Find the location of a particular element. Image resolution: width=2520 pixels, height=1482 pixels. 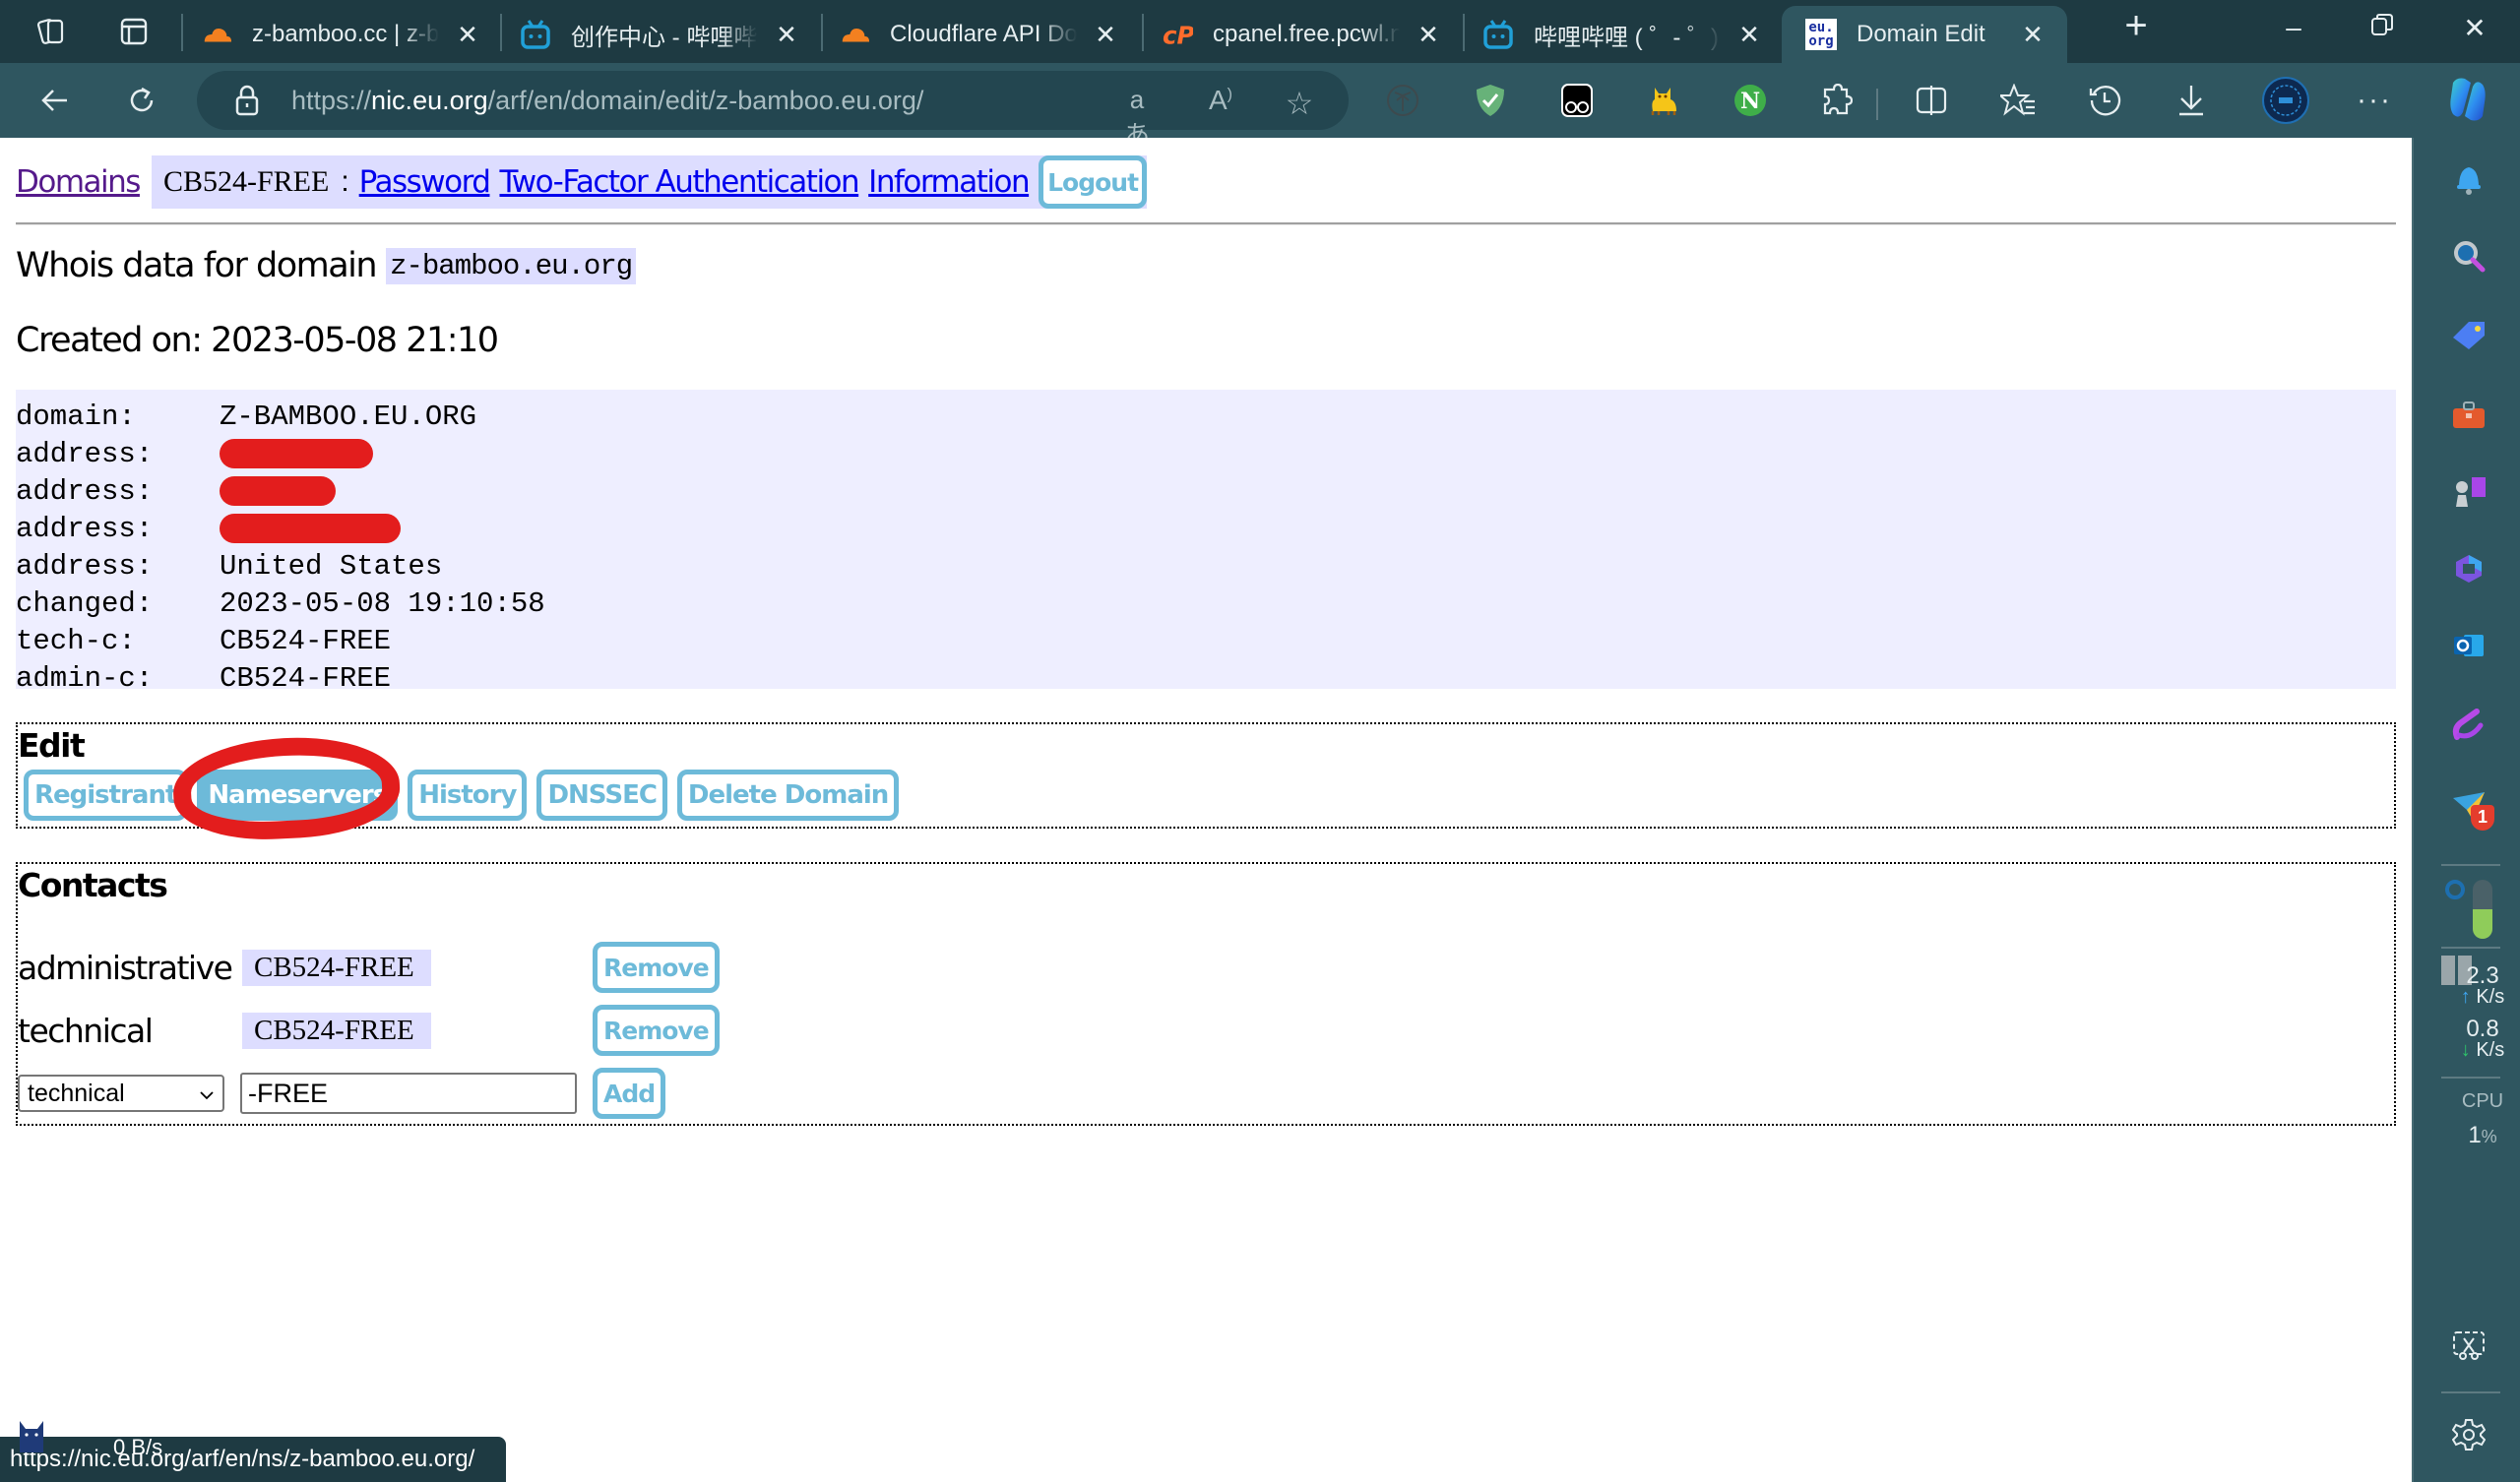

svg-text: N is located at coordinates (1750, 101).